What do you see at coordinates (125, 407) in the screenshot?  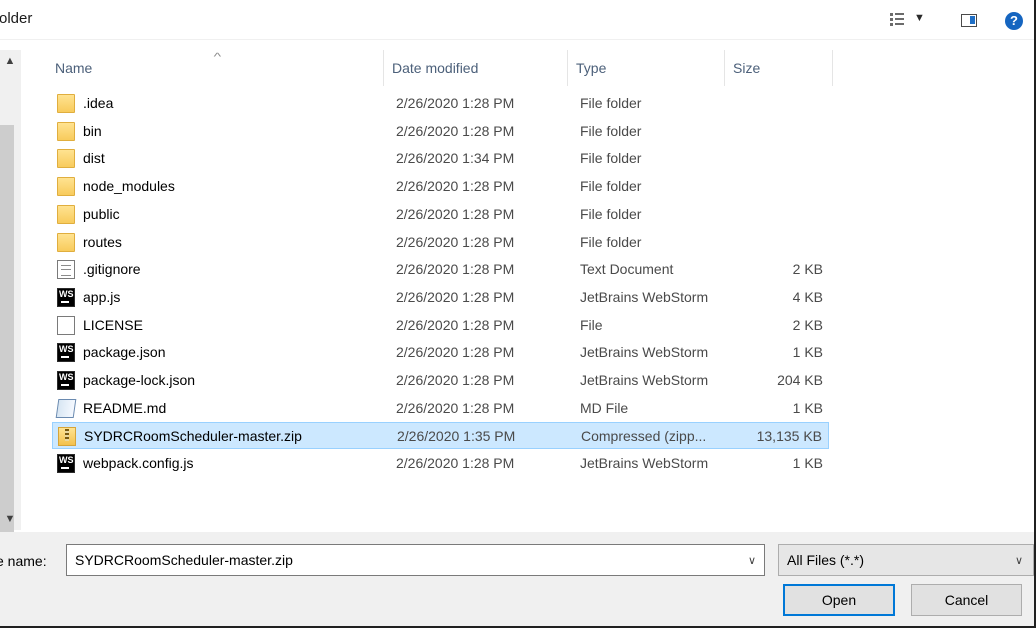 I see `file-name: README.md` at bounding box center [125, 407].